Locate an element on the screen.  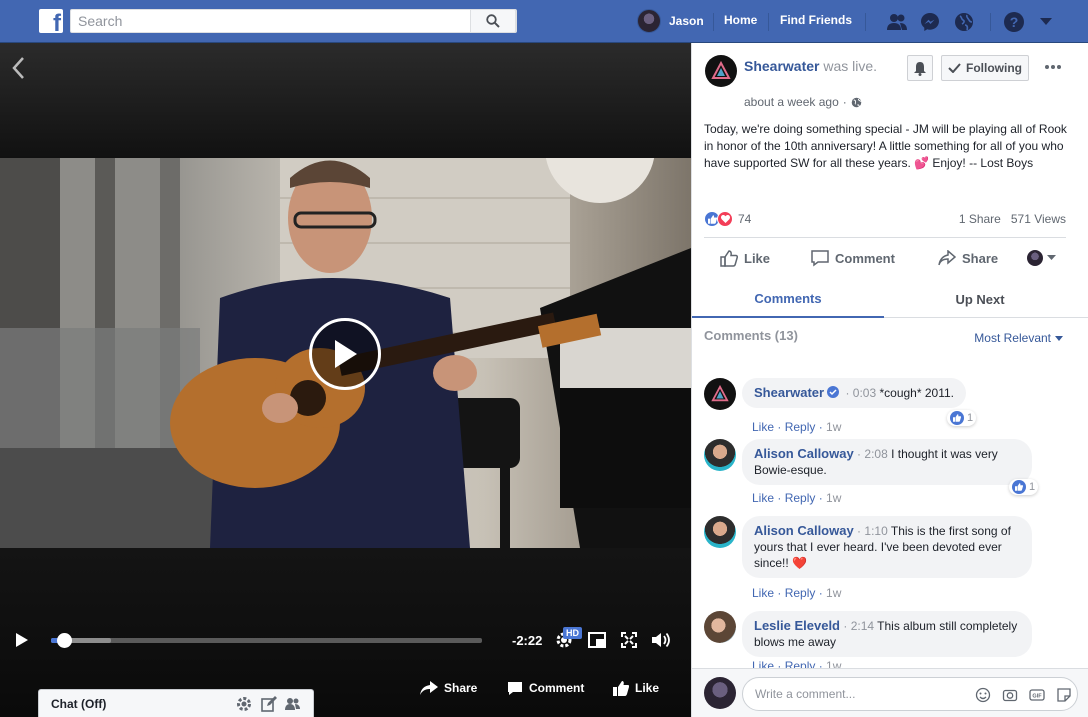
camera-icon is located at coordinates (1010, 695).